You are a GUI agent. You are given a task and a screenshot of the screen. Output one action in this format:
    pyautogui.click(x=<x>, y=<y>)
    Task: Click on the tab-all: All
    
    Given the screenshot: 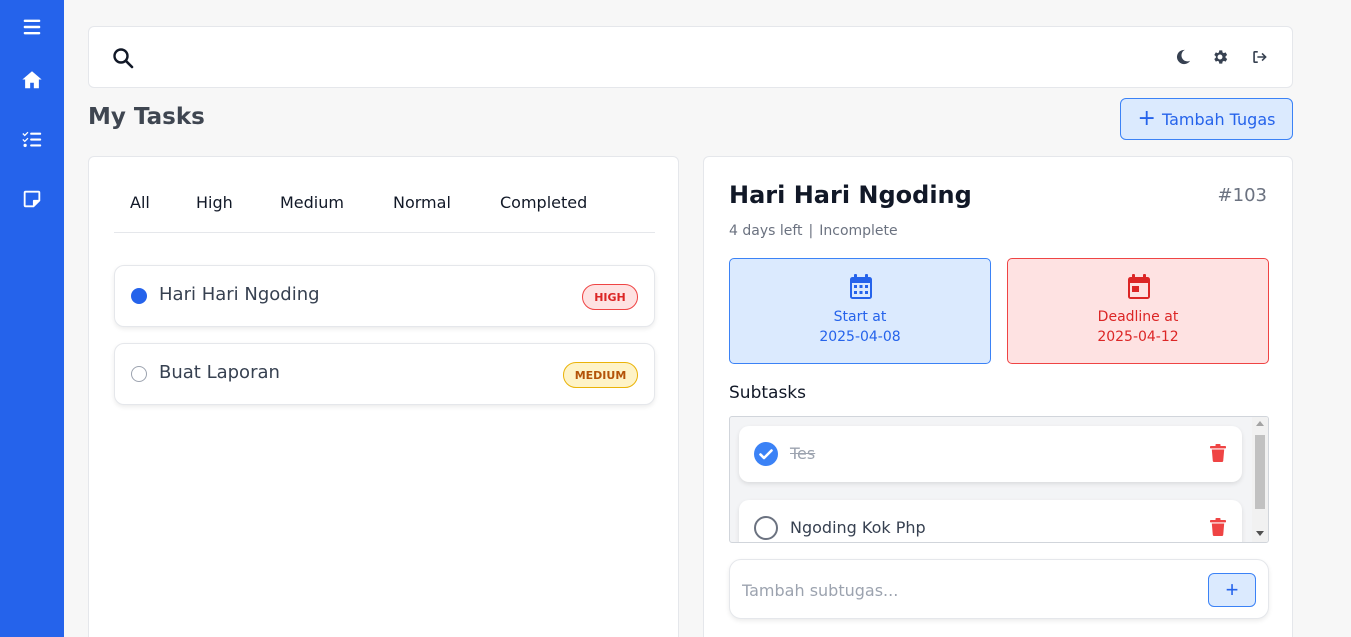 What is the action you would take?
    pyautogui.click(x=140, y=202)
    